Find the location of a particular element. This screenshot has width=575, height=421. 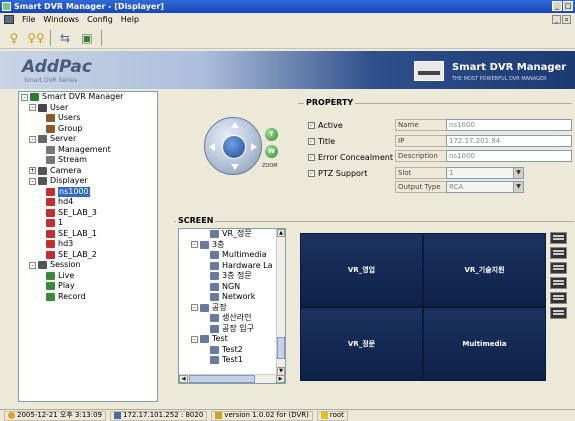

tree-item-label: NGN is located at coordinates (231, 286).